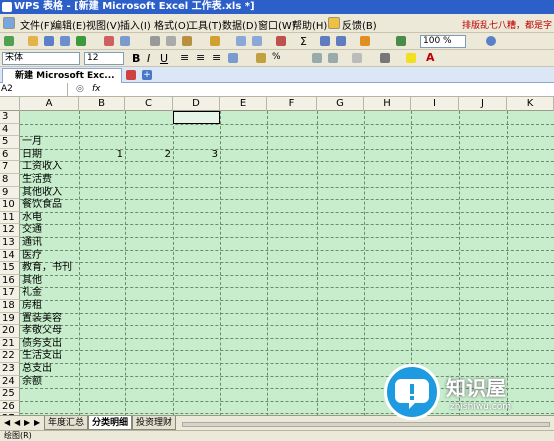 The height and width of the screenshot is (441, 554). Describe the element at coordinates (27, 422) in the screenshot. I see `next-sheet-icon: ▶` at that location.